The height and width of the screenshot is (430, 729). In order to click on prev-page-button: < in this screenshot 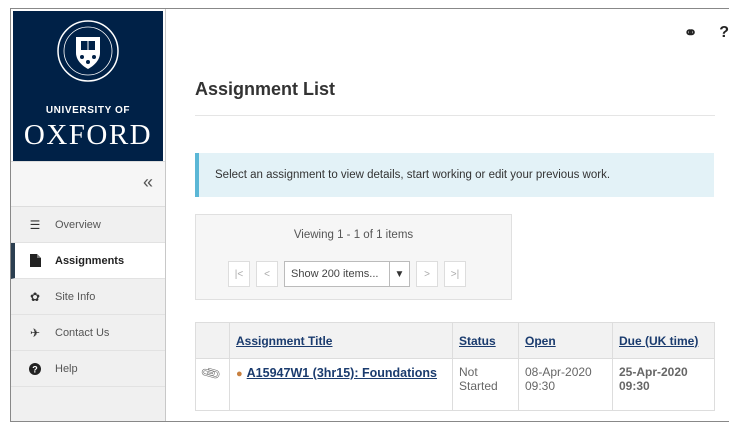, I will do `click(267, 274)`.